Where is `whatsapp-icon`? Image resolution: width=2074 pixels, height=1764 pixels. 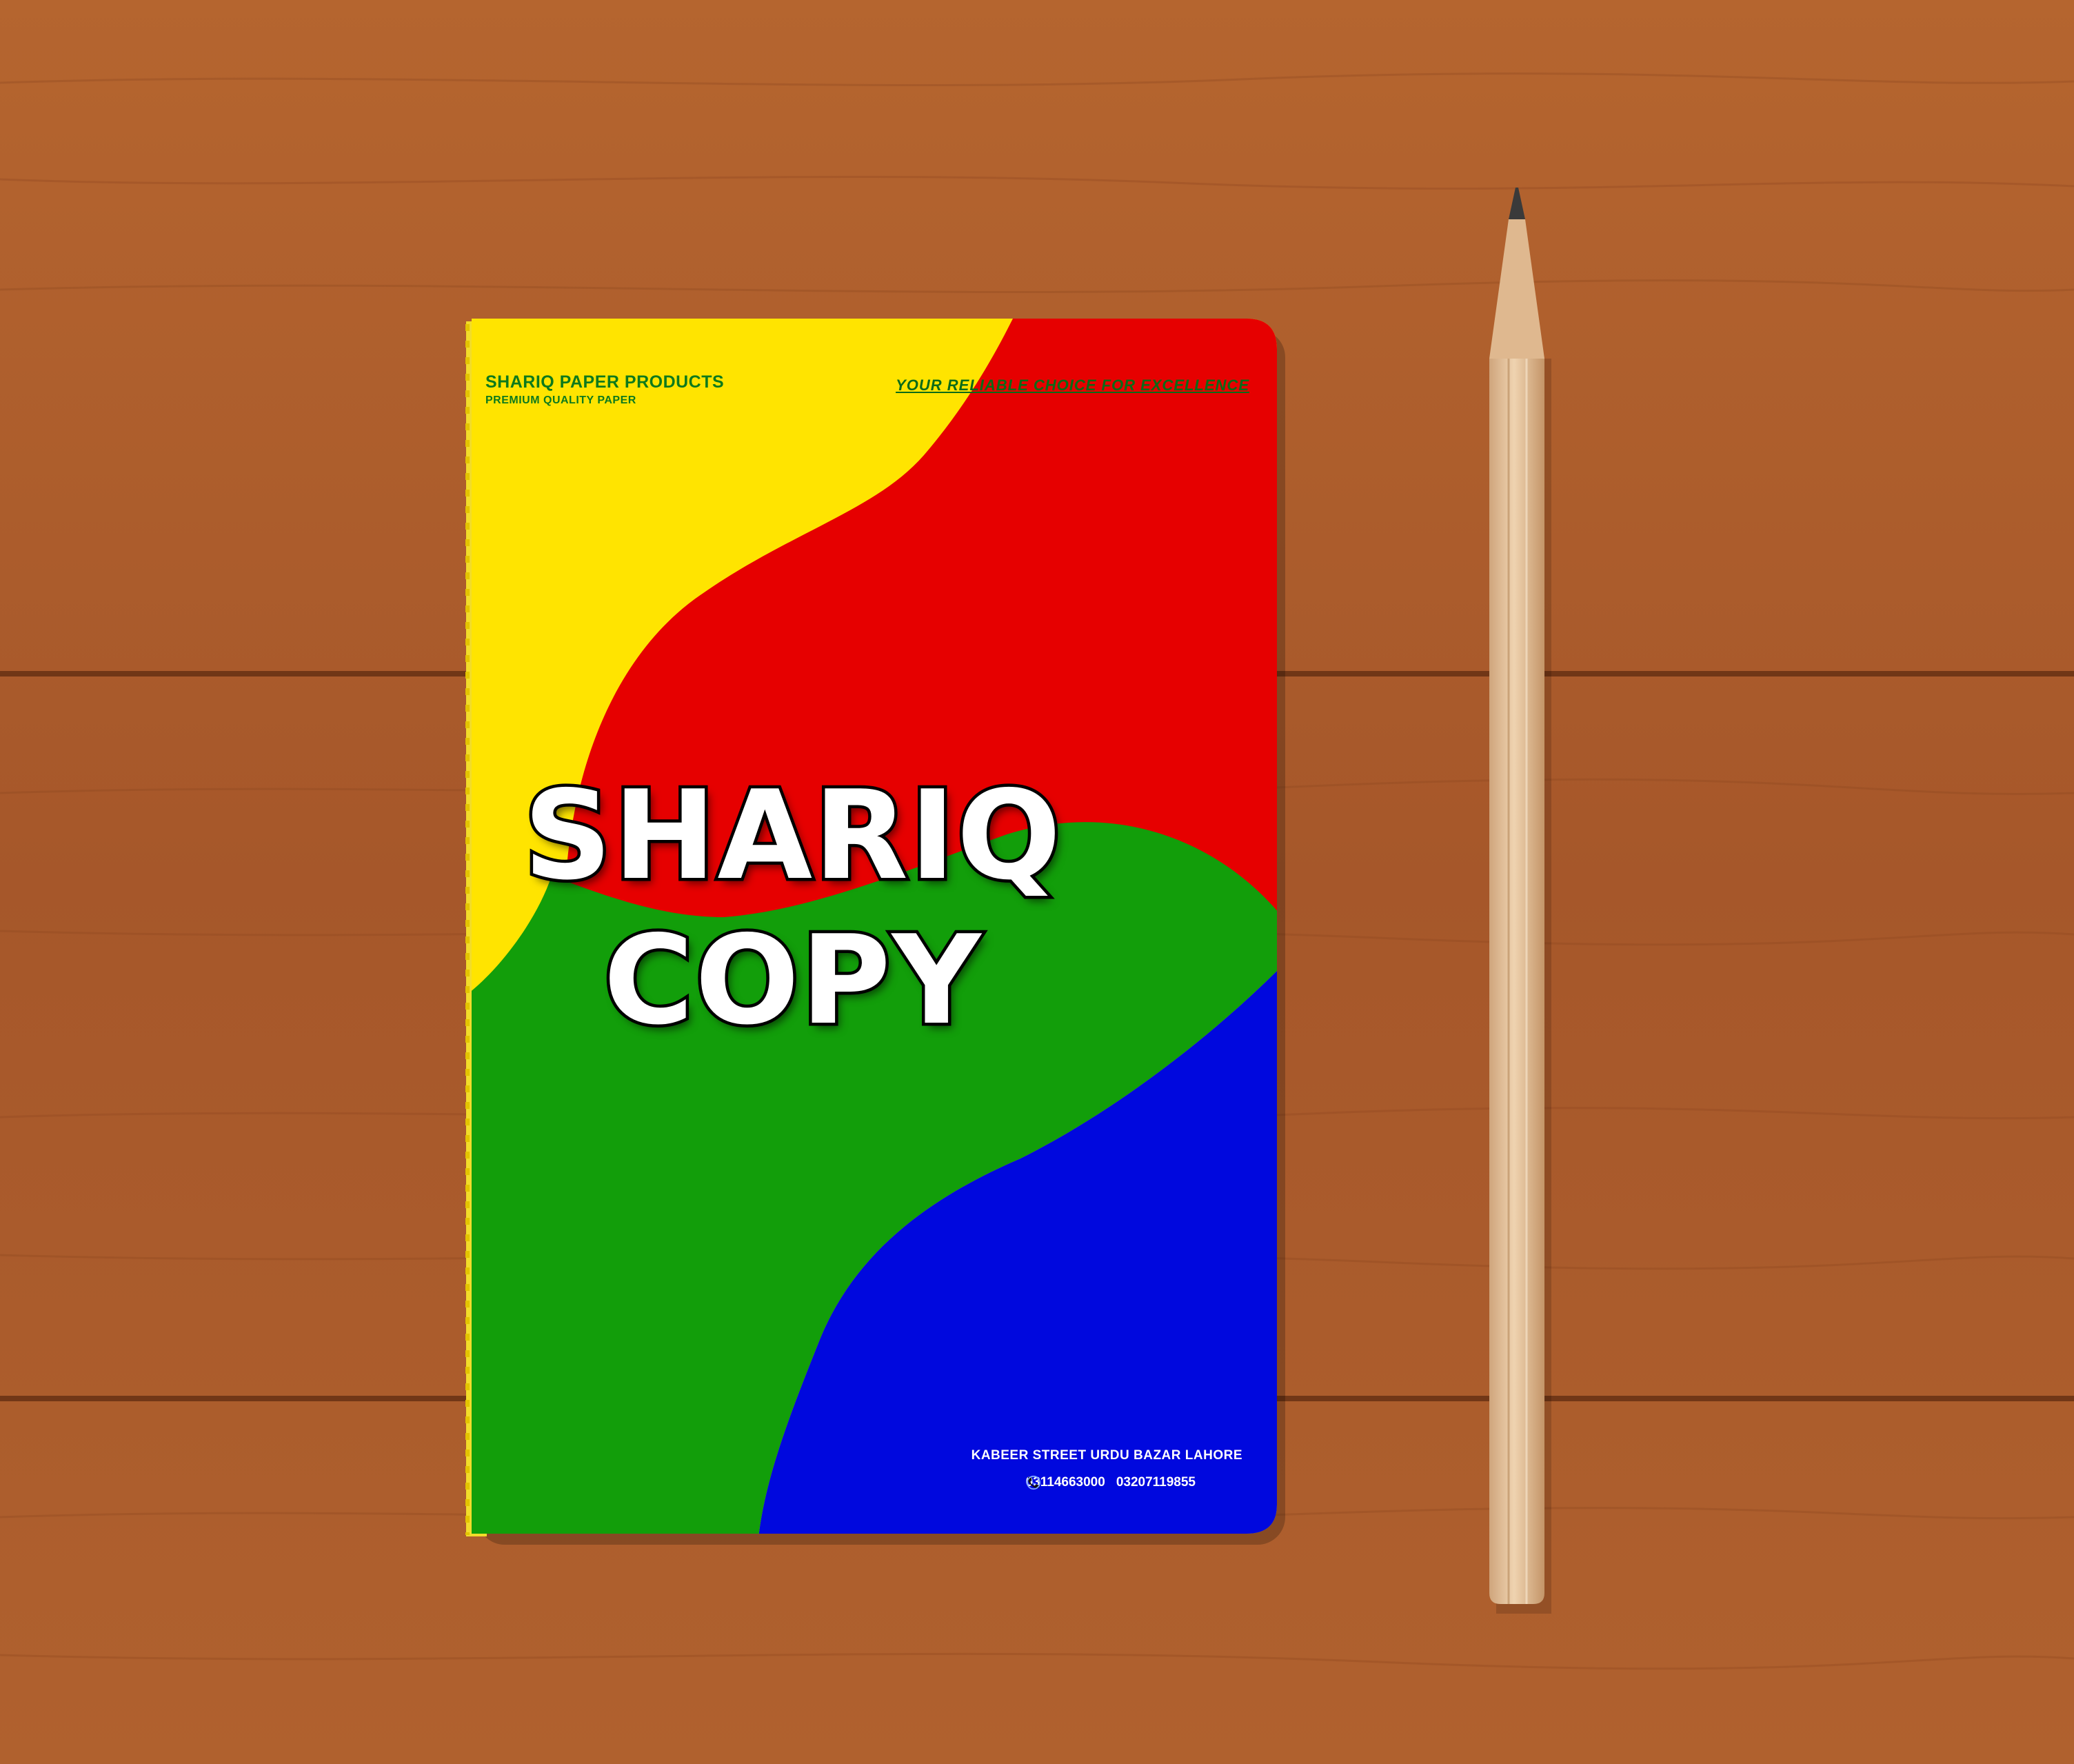
whatsapp-icon is located at coordinates (1033, 1483).